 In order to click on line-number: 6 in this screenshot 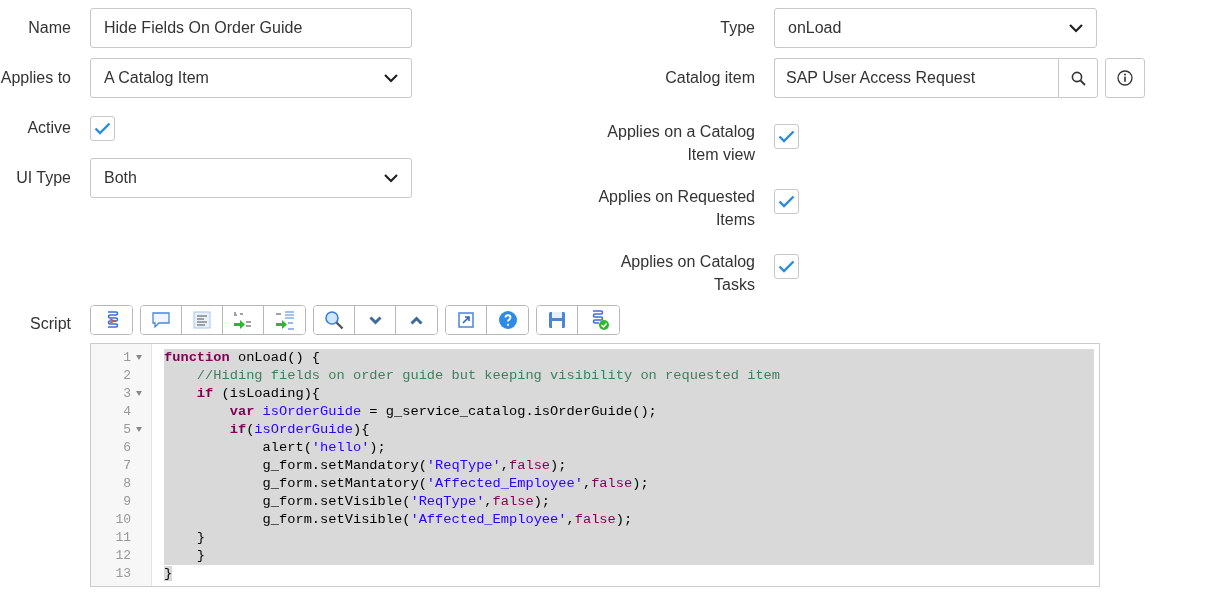, I will do `click(127, 448)`.